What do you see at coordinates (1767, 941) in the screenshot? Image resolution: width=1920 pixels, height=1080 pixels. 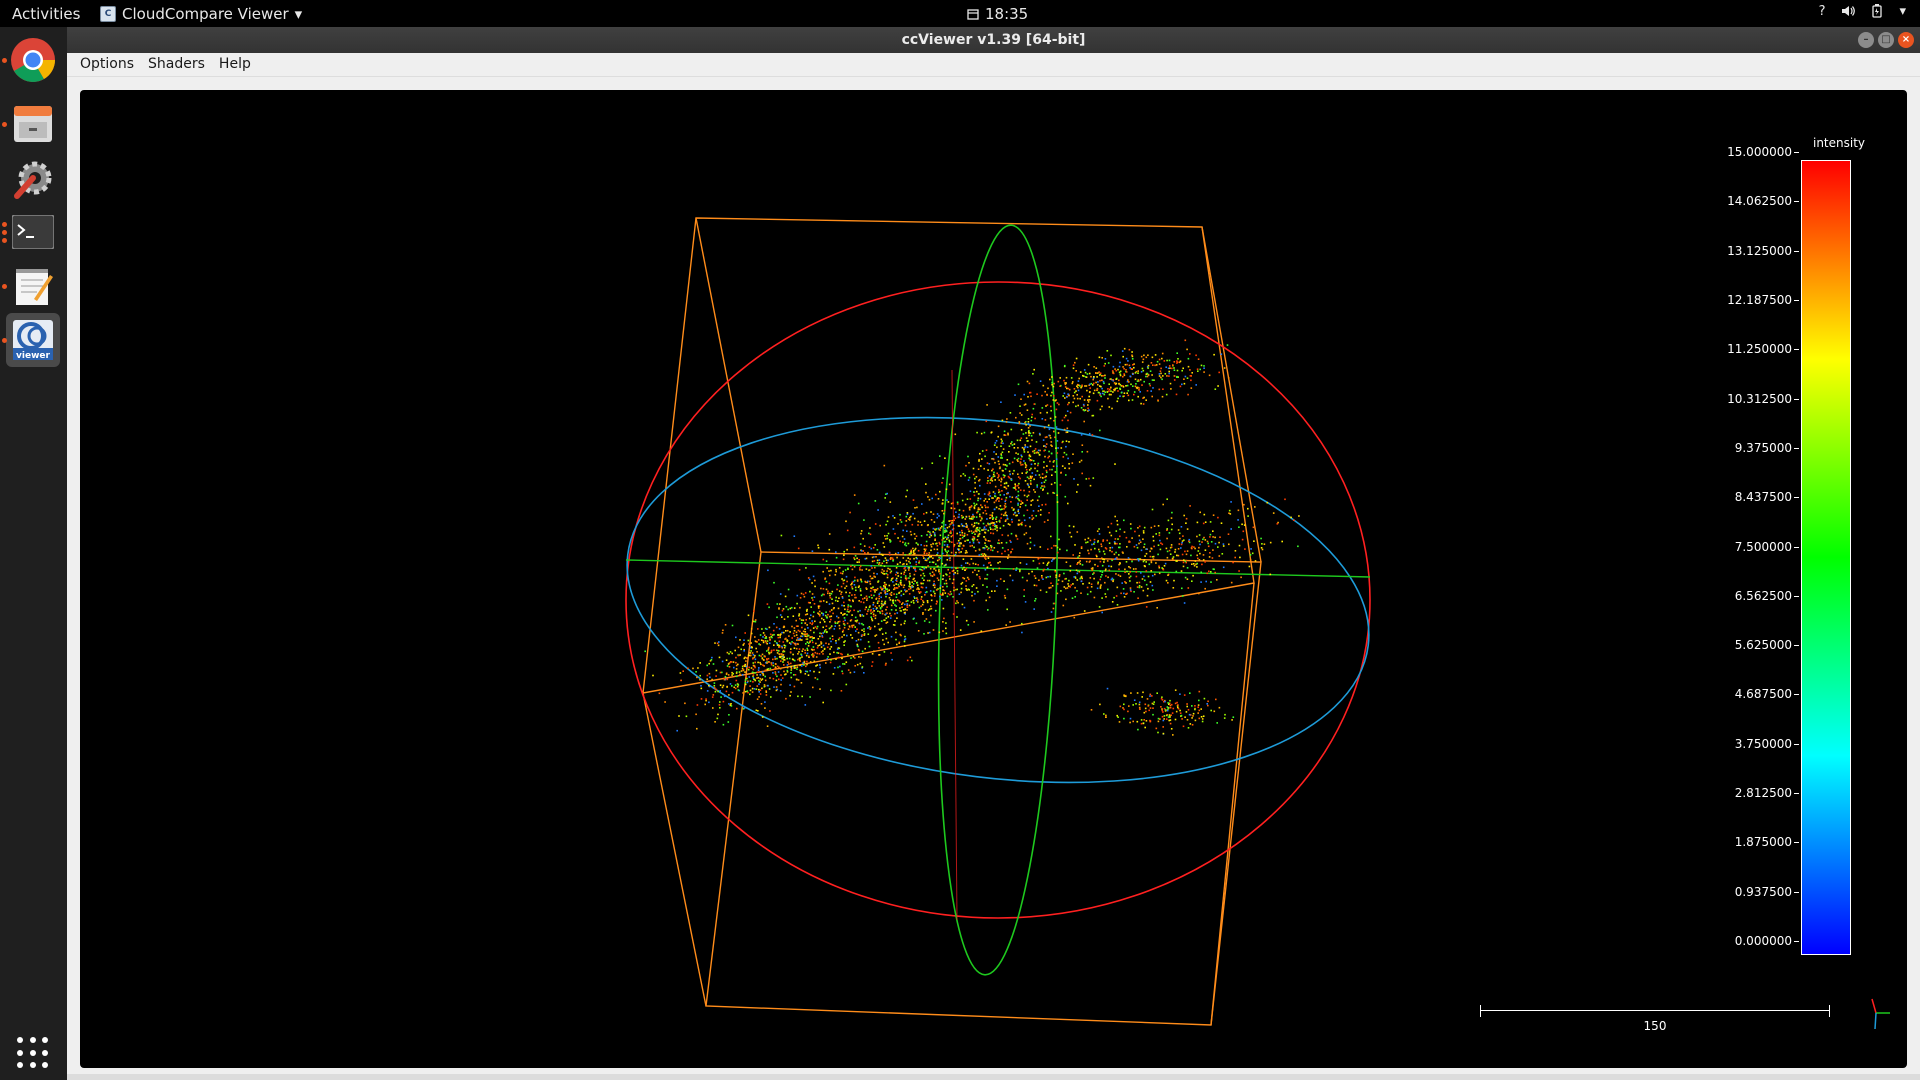 I see `scale-label: 0.000000` at bounding box center [1767, 941].